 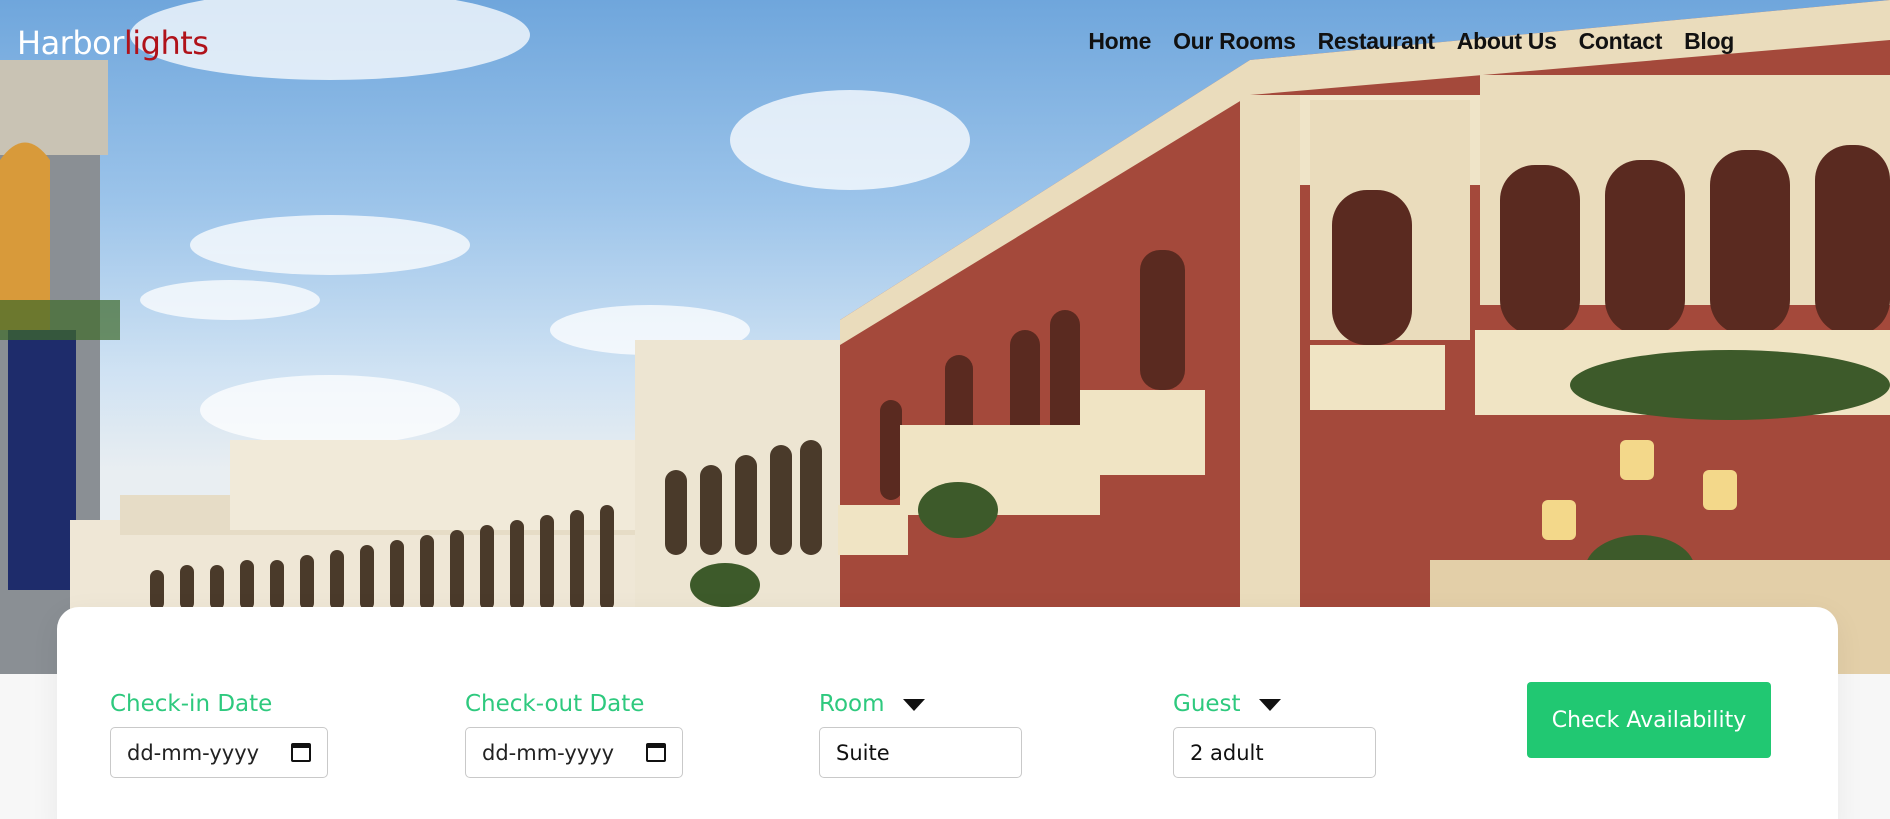 What do you see at coordinates (1507, 41) in the screenshot?
I see `nav-about-us: About Us` at bounding box center [1507, 41].